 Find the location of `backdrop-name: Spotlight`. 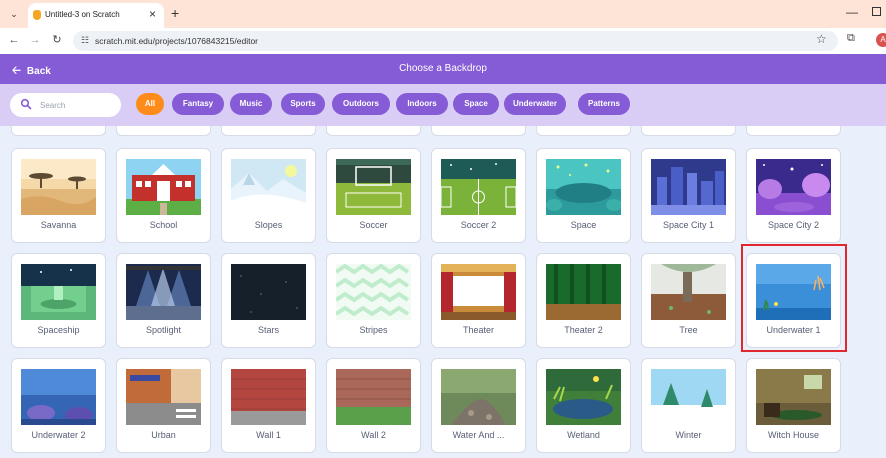

backdrop-name: Spotlight is located at coordinates (163, 330).